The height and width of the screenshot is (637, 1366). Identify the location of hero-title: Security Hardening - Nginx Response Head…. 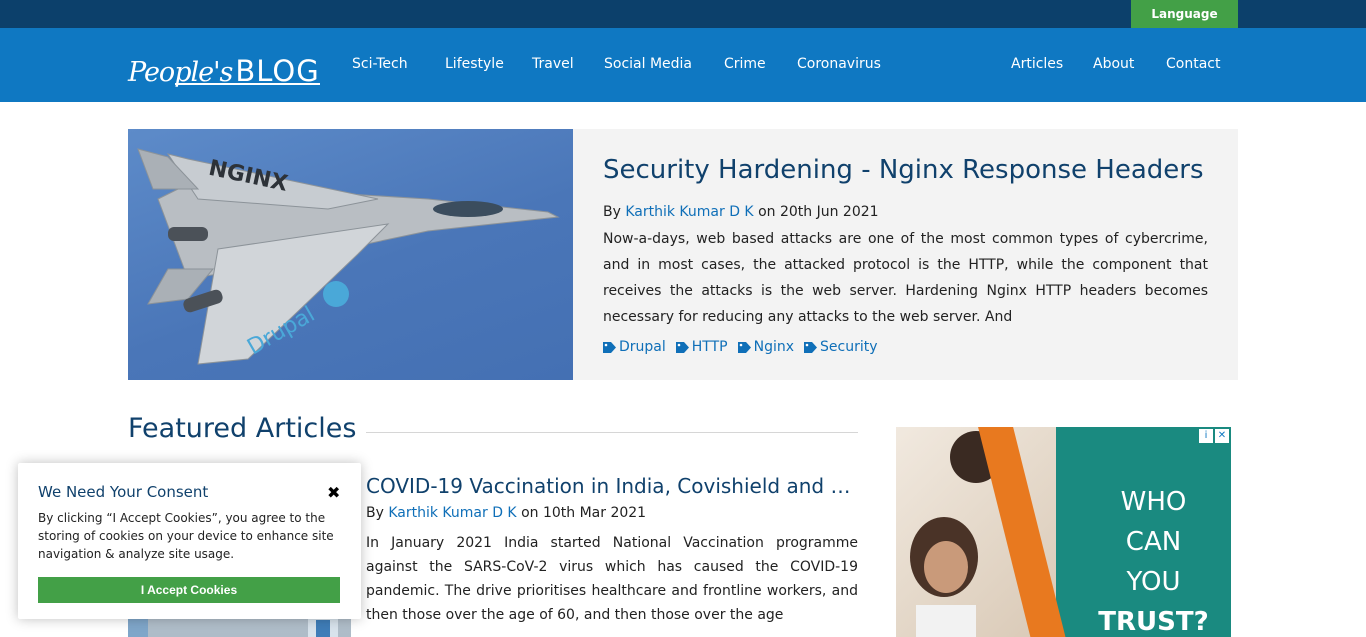
(908, 170).